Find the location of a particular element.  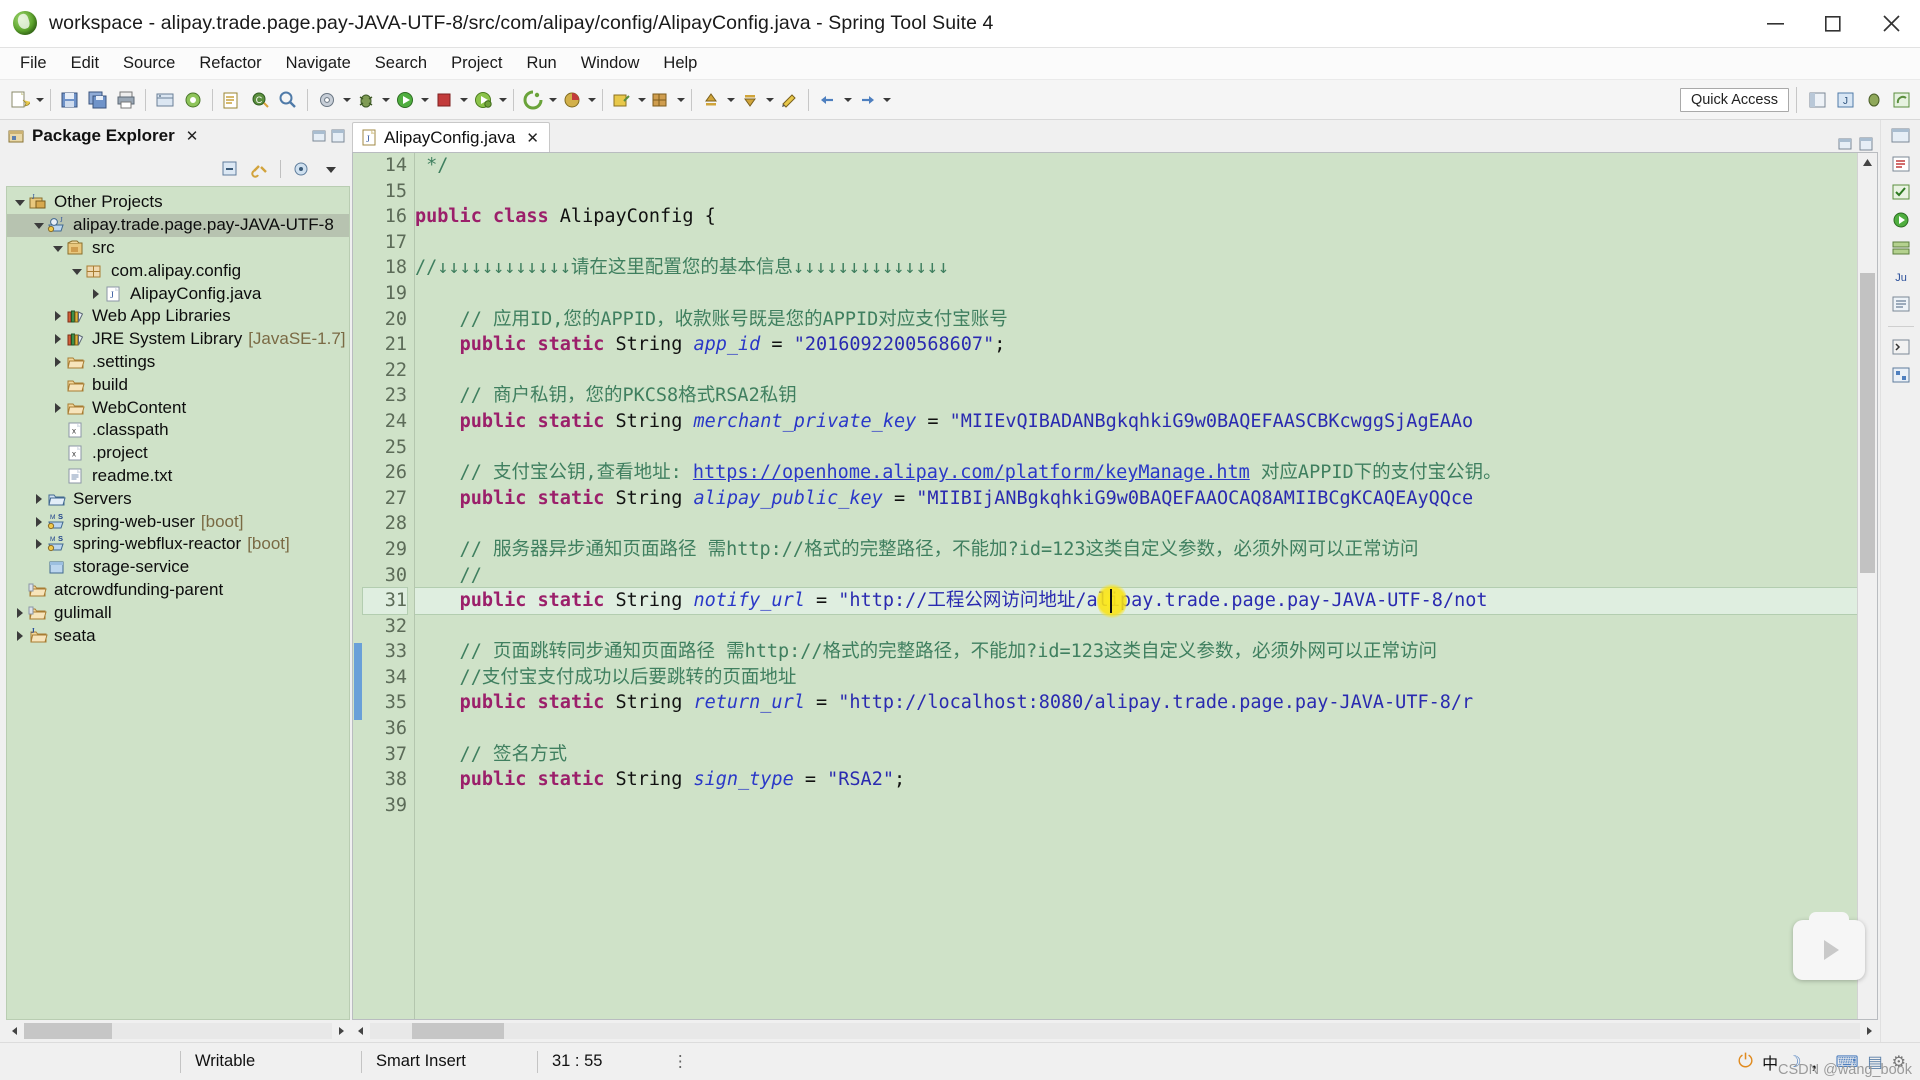

open-perspective-icon is located at coordinates (1818, 100).